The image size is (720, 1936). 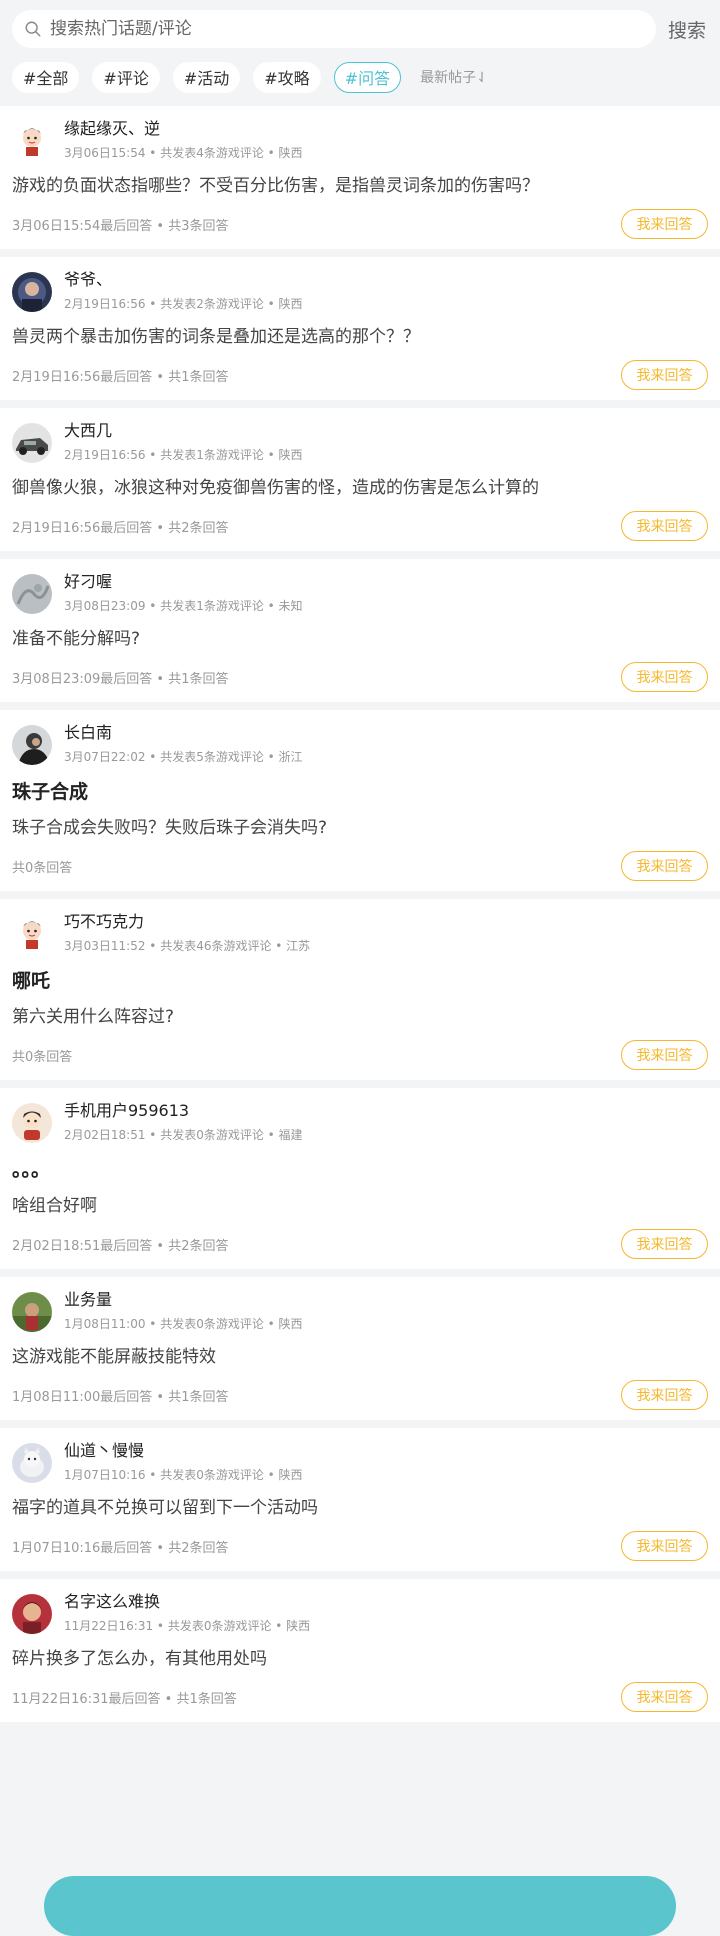 What do you see at coordinates (120, 226) in the screenshot?
I see `reply-summary: 3月06日15:54最后回答 • 共3条回答` at bounding box center [120, 226].